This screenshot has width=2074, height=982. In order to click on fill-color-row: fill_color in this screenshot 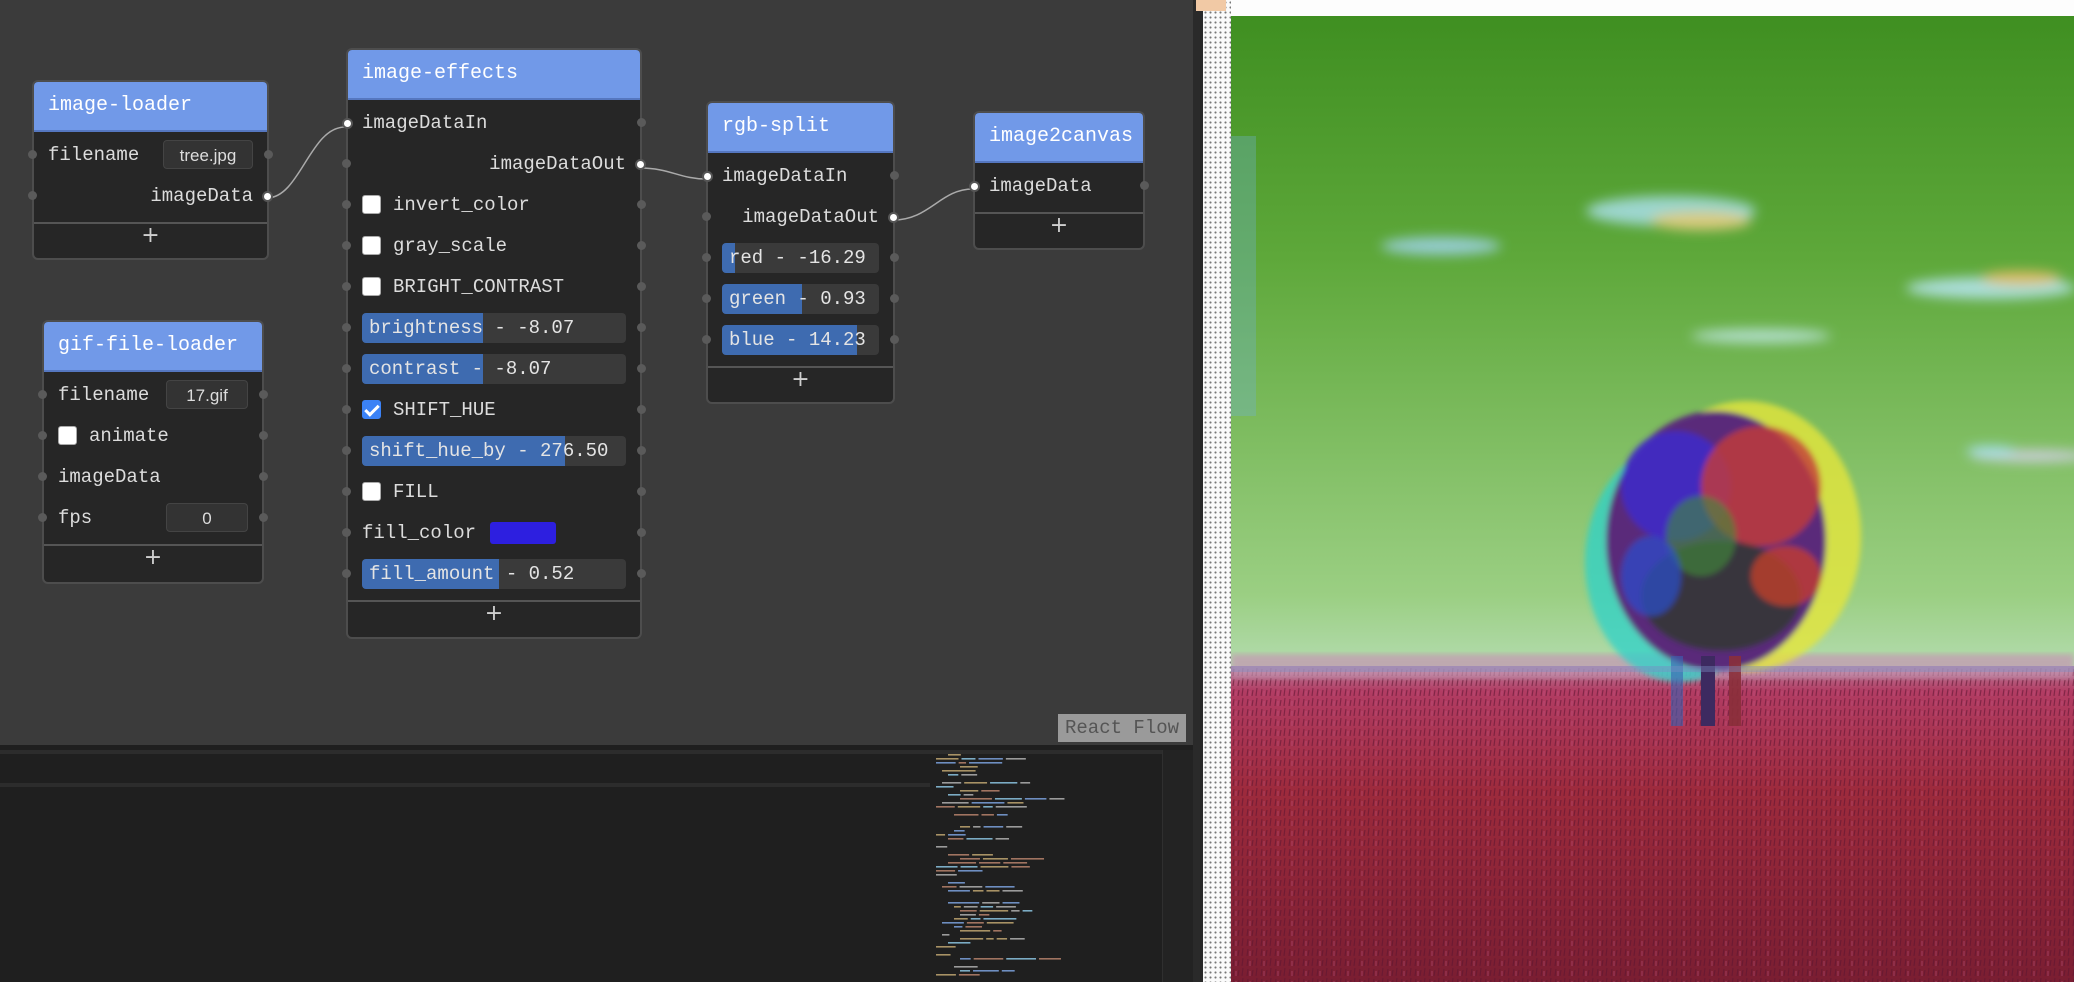, I will do `click(494, 532)`.